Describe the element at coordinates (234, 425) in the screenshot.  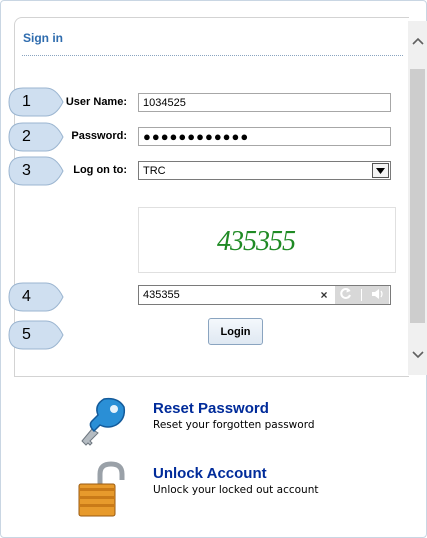
I see `reset-password-desc: Reset your forgotten password` at that location.